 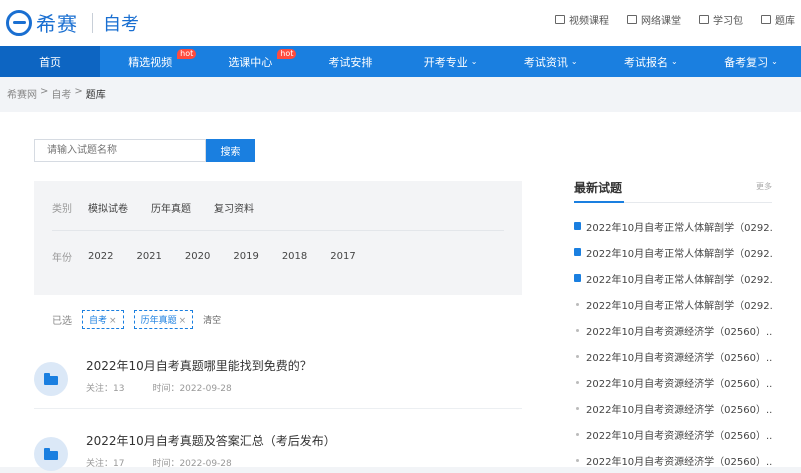 I want to click on nav-home: 首页, so click(x=50, y=61).